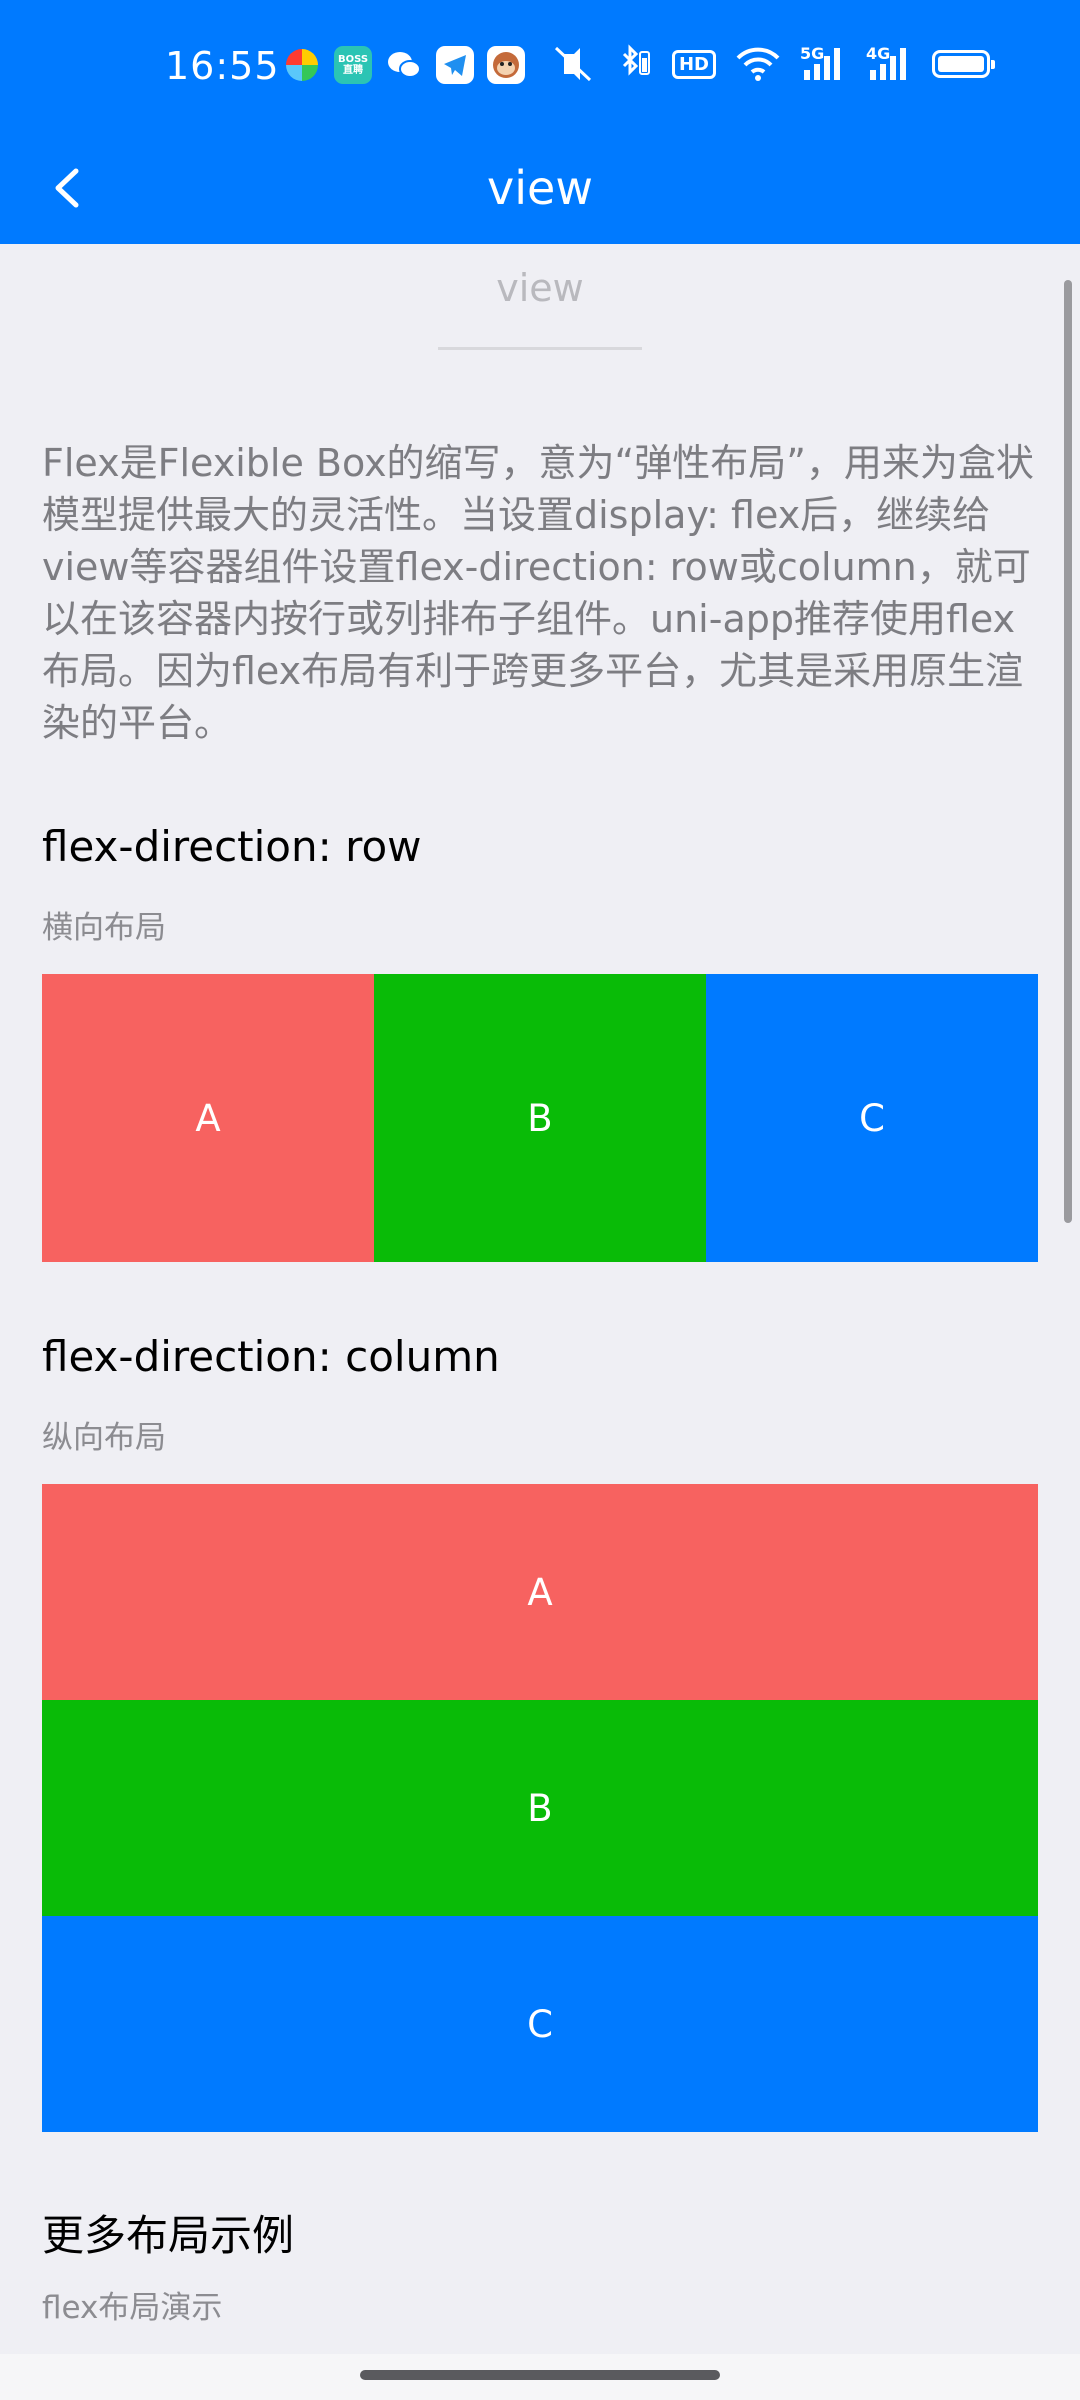  I want to click on signal-4g-icon: 4G, so click(889, 64).